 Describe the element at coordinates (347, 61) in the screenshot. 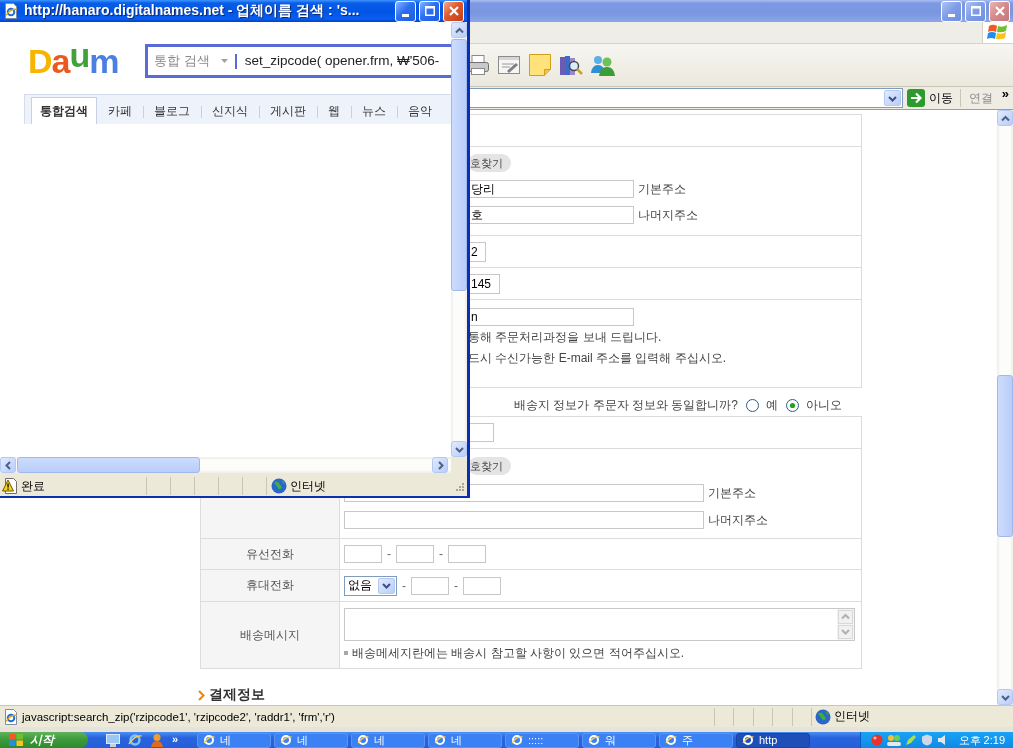

I see `search-field: set_zipcode( opener.frm, ₩'506-` at that location.